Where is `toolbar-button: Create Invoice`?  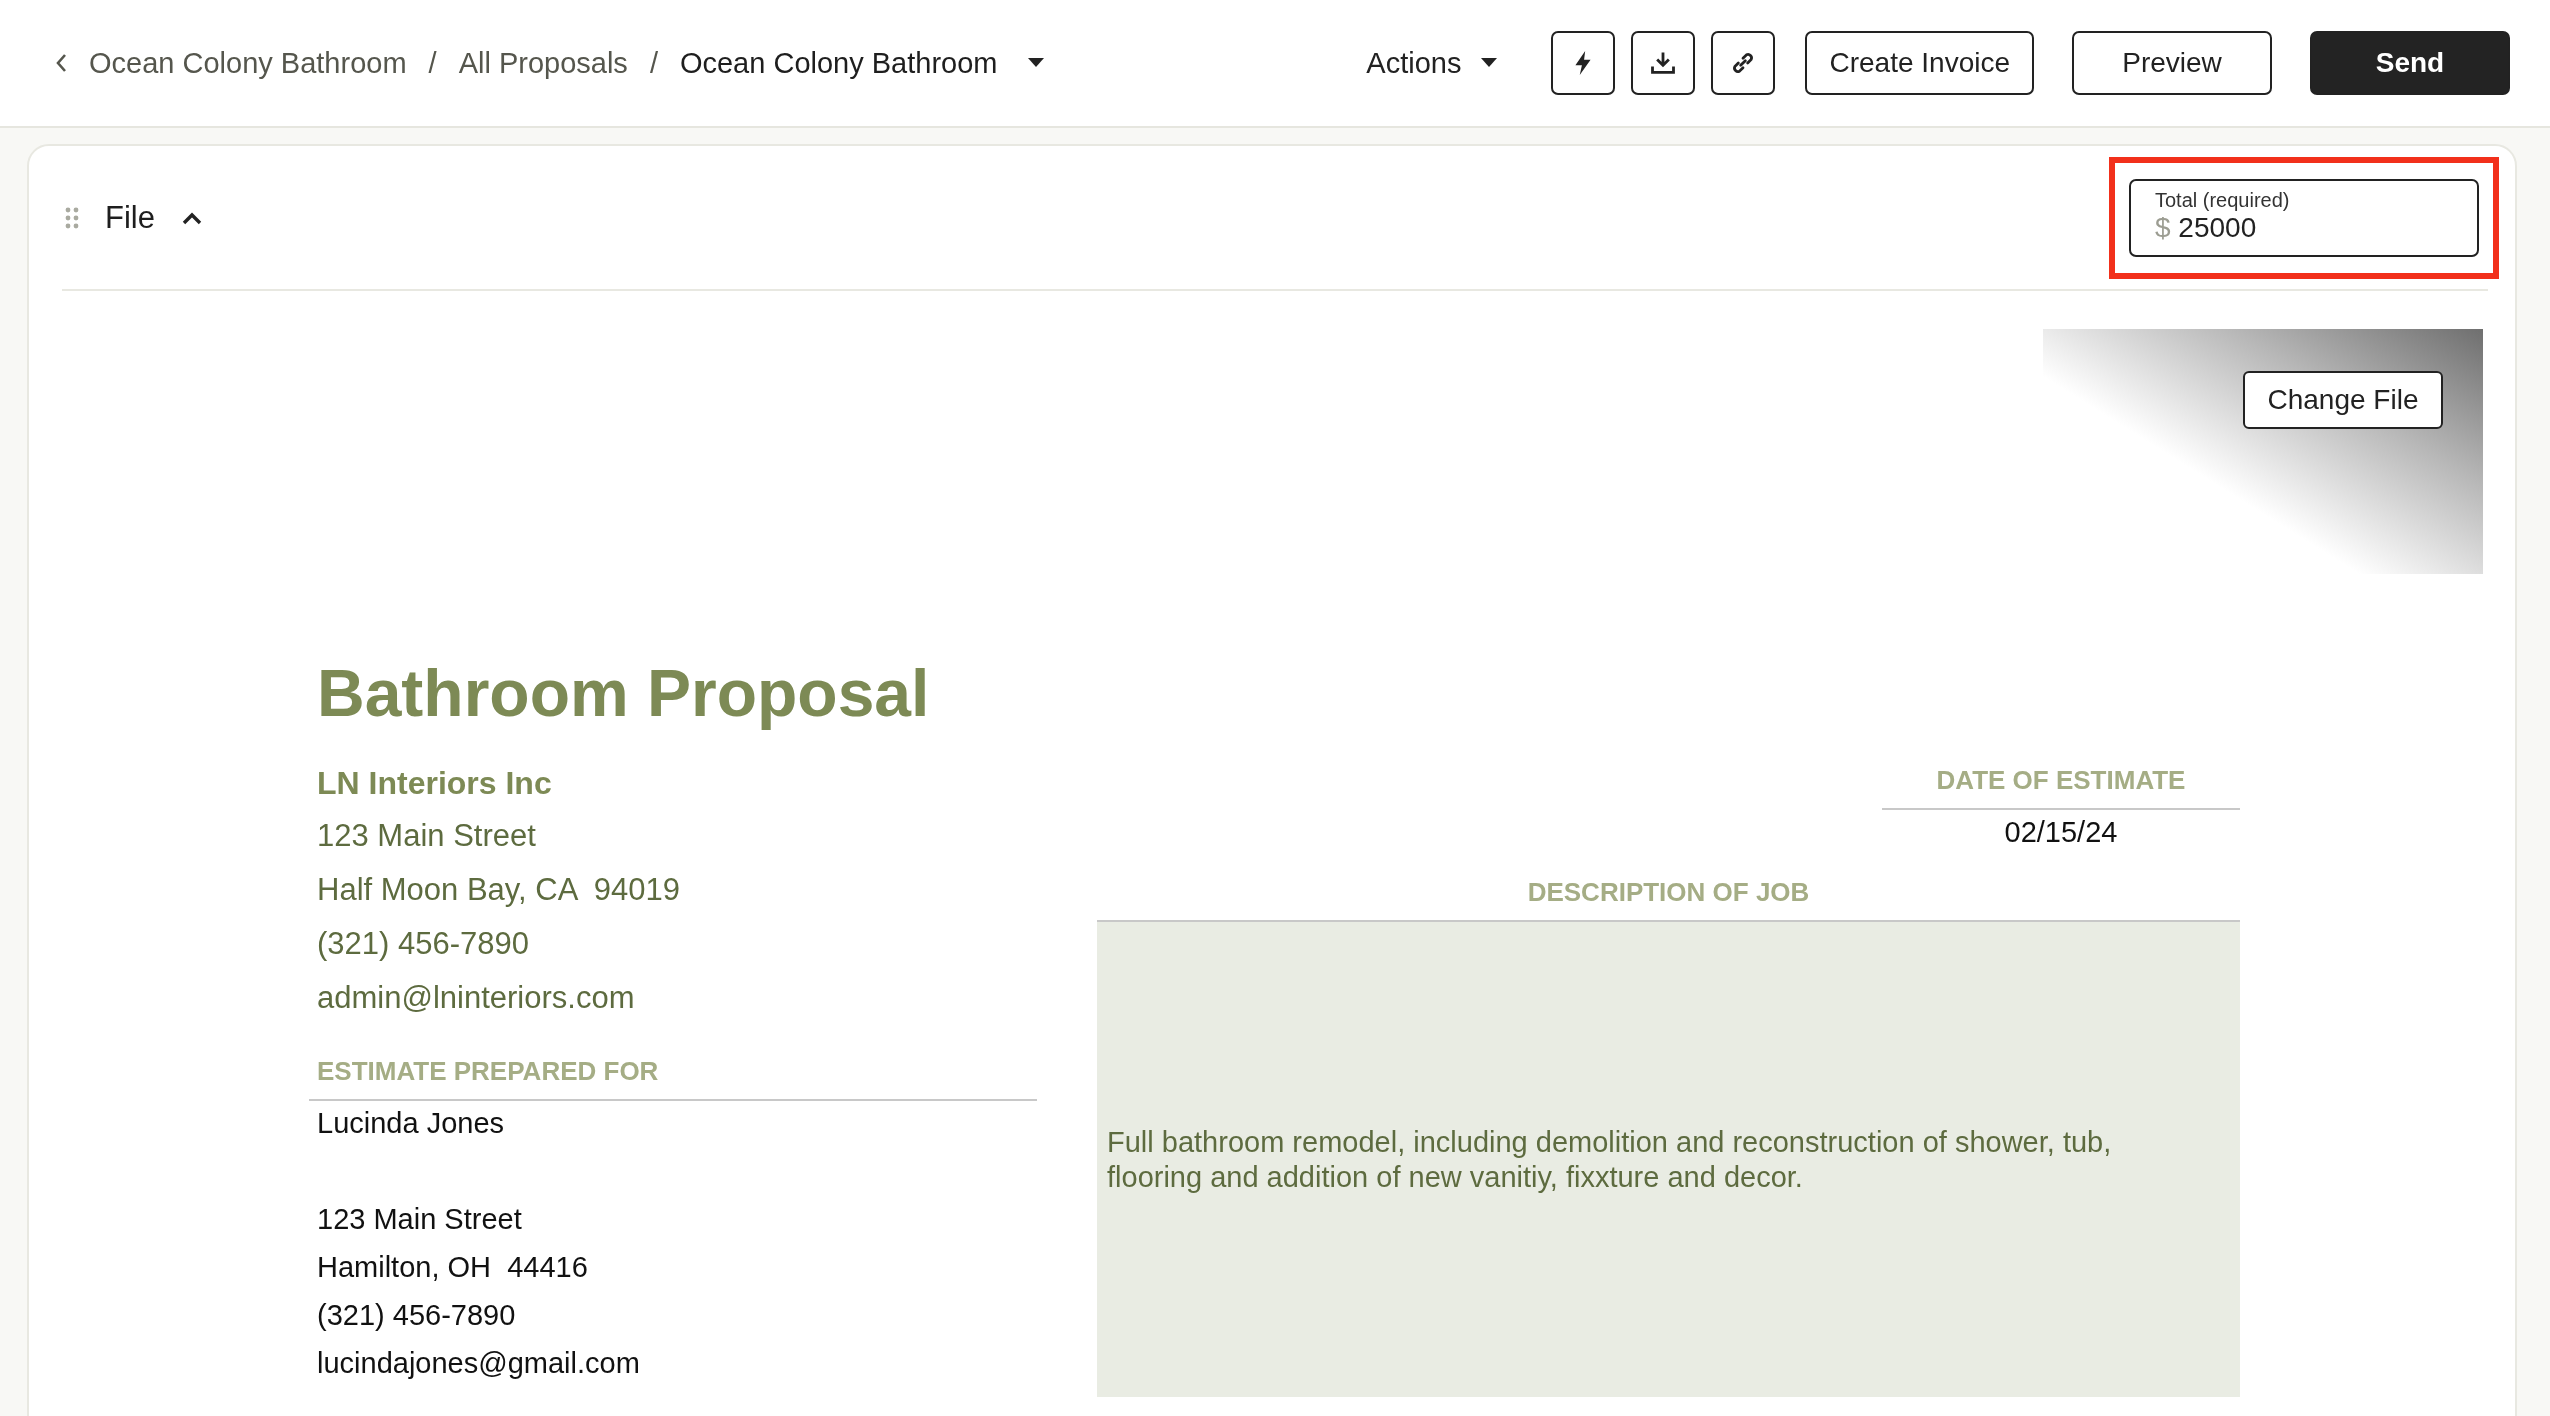
toolbar-button: Create Invoice is located at coordinates (1919, 63).